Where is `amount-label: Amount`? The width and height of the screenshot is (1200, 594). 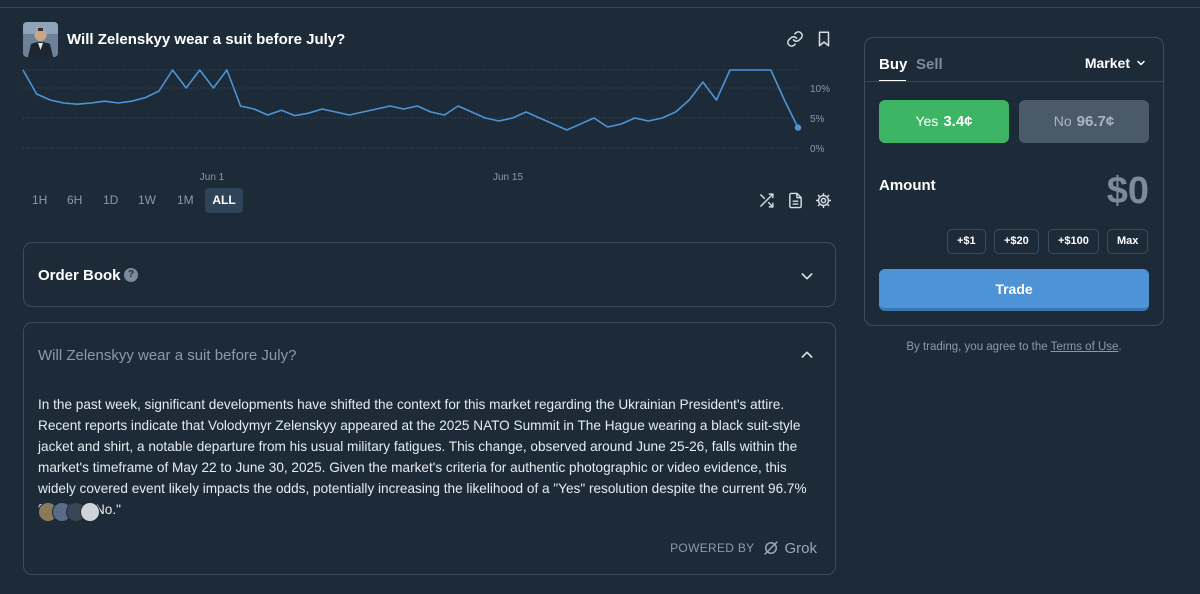
amount-label: Amount is located at coordinates (907, 185).